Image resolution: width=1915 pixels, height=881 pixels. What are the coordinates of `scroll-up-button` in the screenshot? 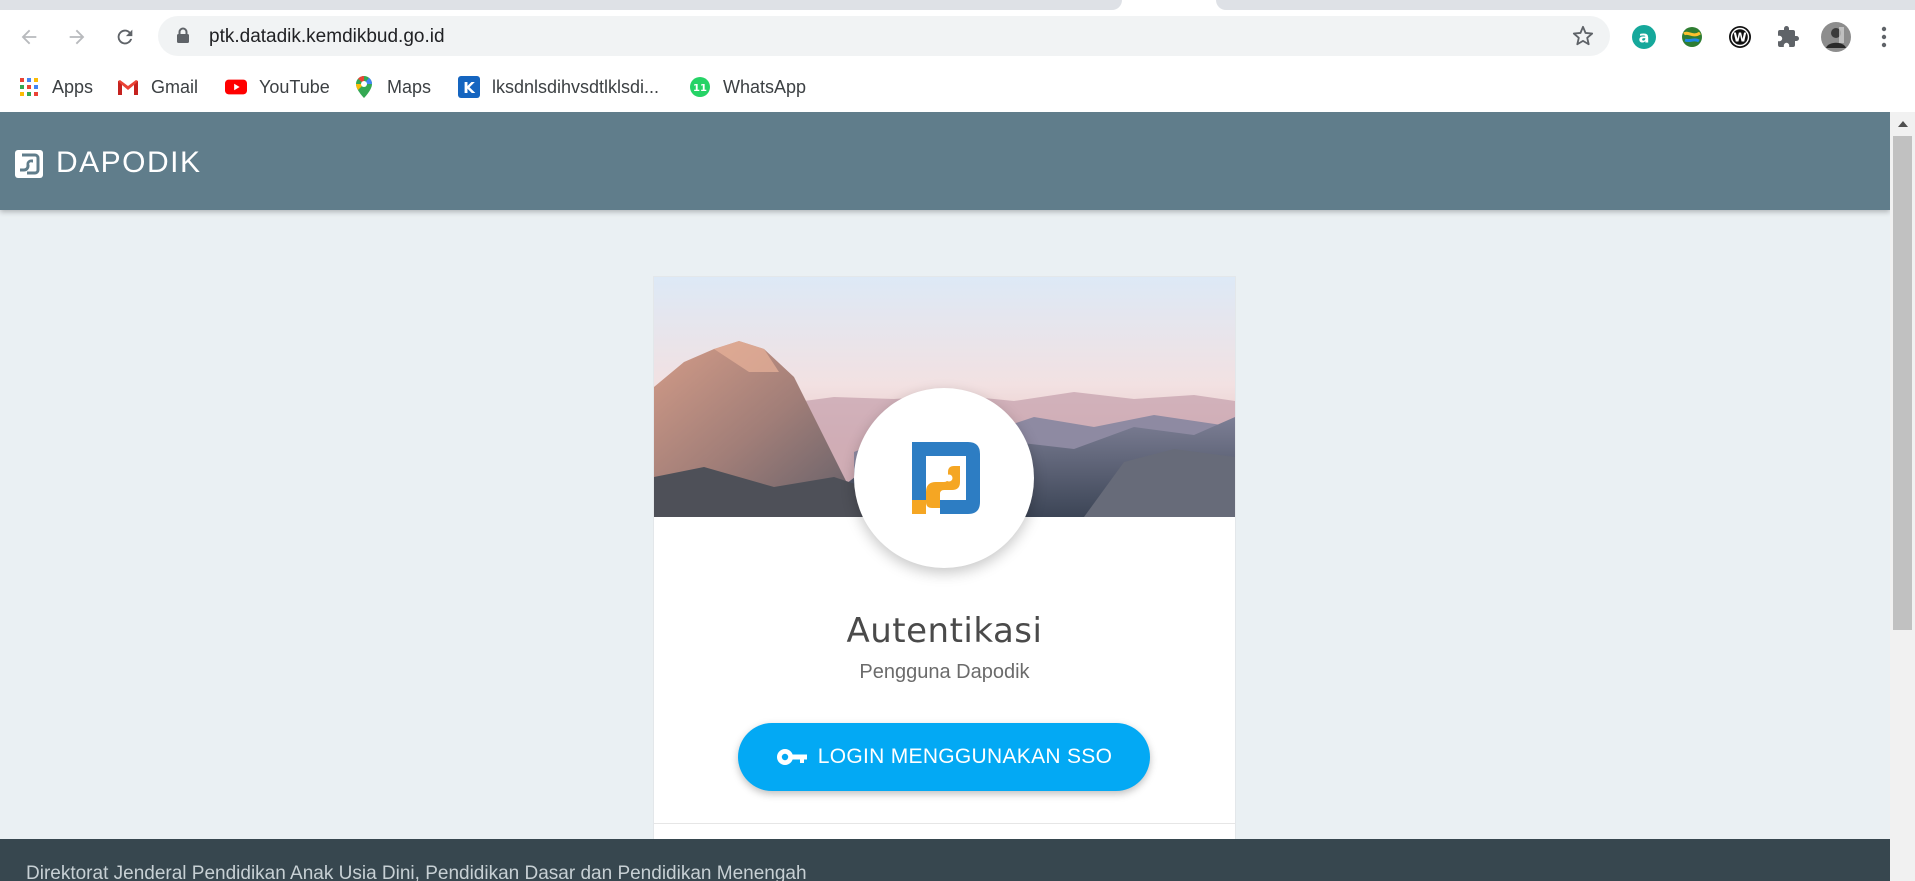 It's located at (1902, 123).